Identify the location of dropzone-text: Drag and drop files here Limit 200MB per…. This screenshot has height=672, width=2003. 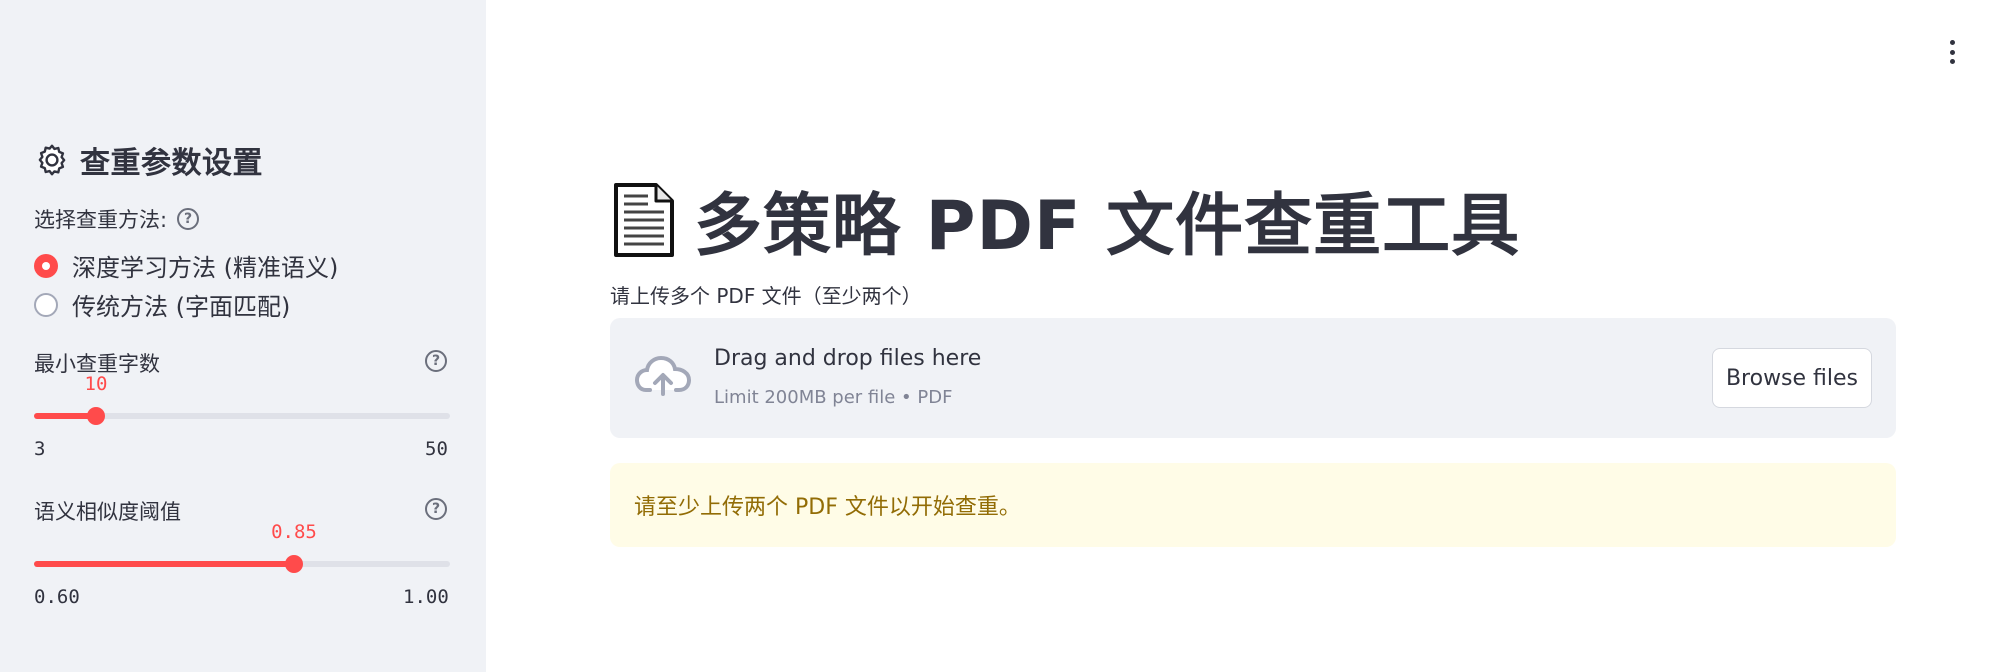
(847, 377).